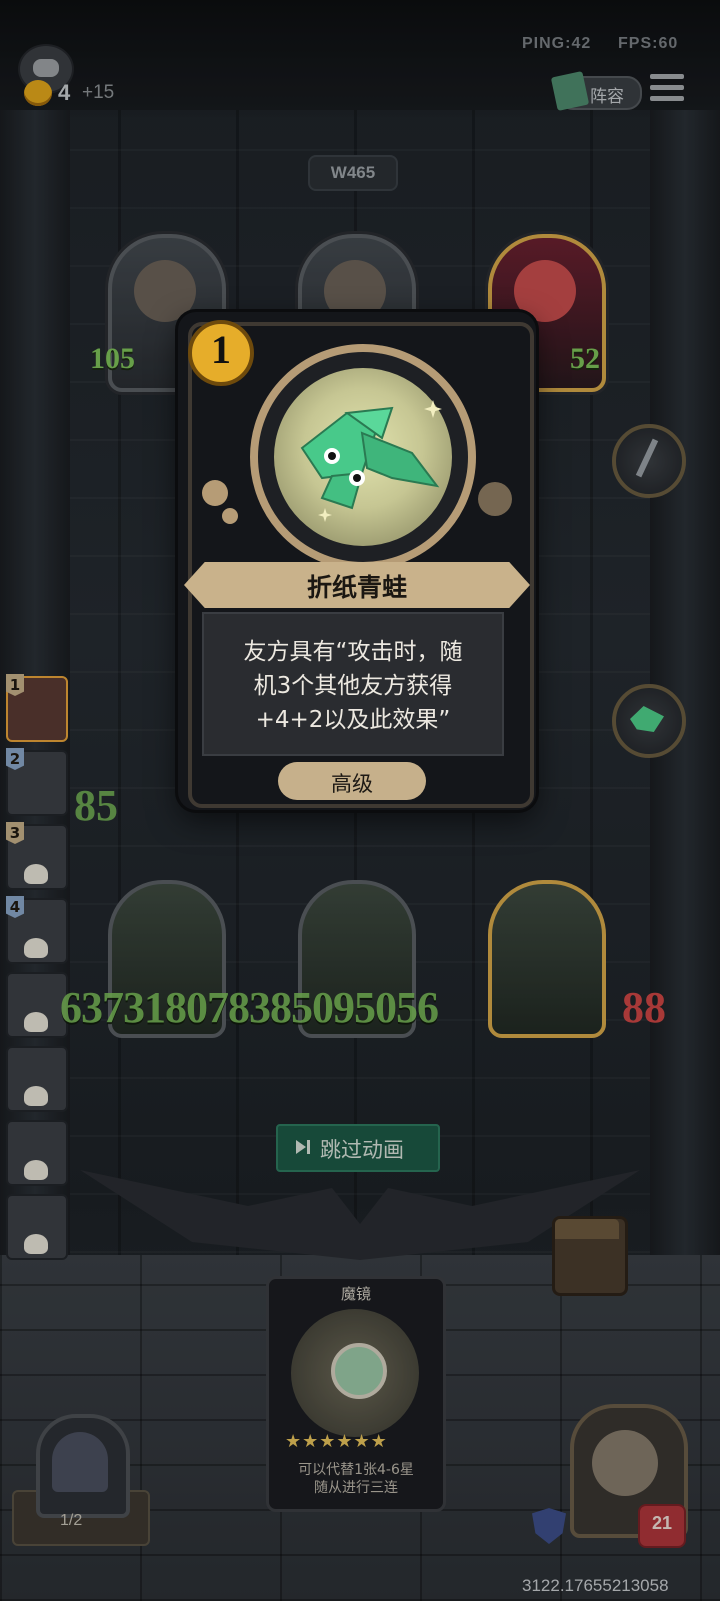 The height and width of the screenshot is (1601, 720). I want to click on card-art-ring, so click(363, 457).